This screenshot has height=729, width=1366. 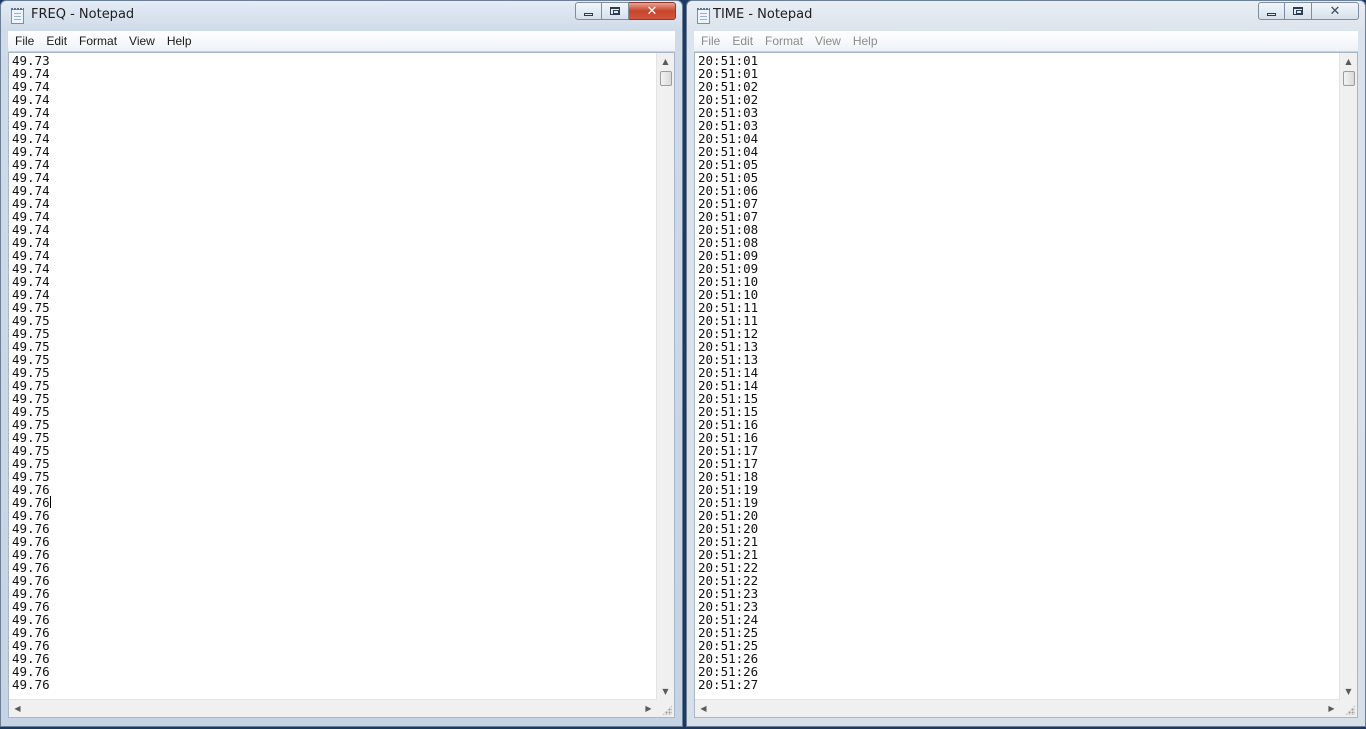 I want to click on text-line: 20:51:18, so click(x=728, y=476).